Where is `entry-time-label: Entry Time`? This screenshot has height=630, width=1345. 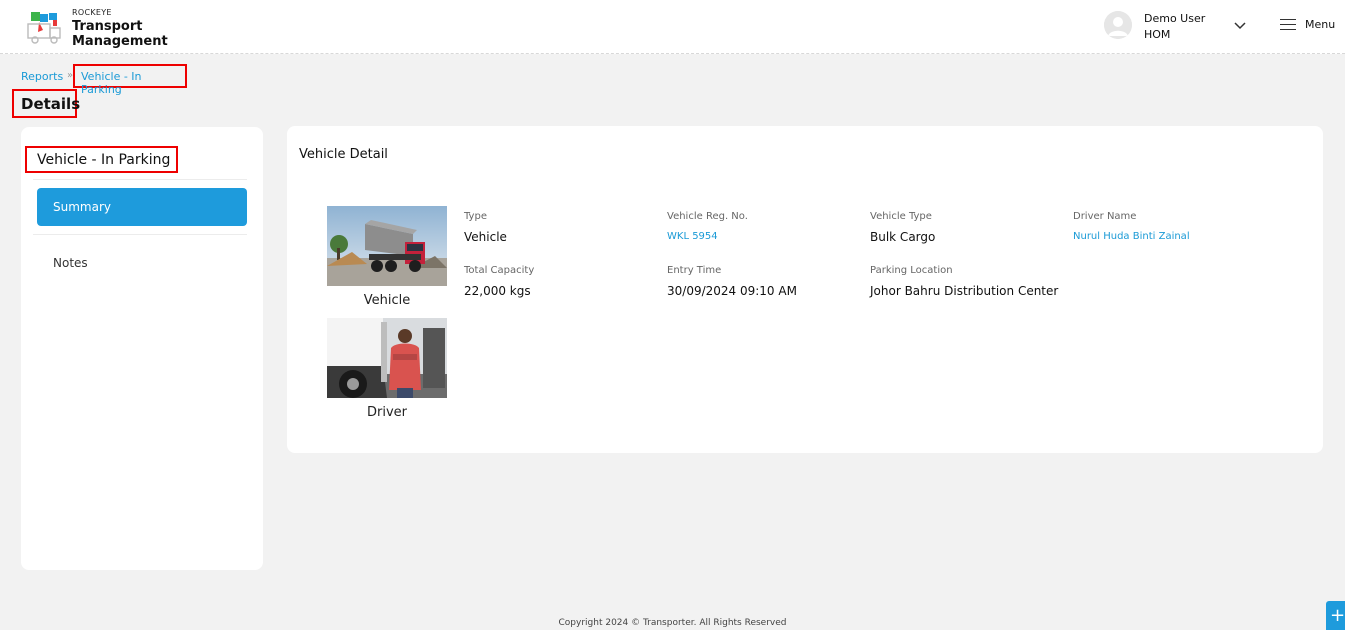 entry-time-label: Entry Time is located at coordinates (694, 270).